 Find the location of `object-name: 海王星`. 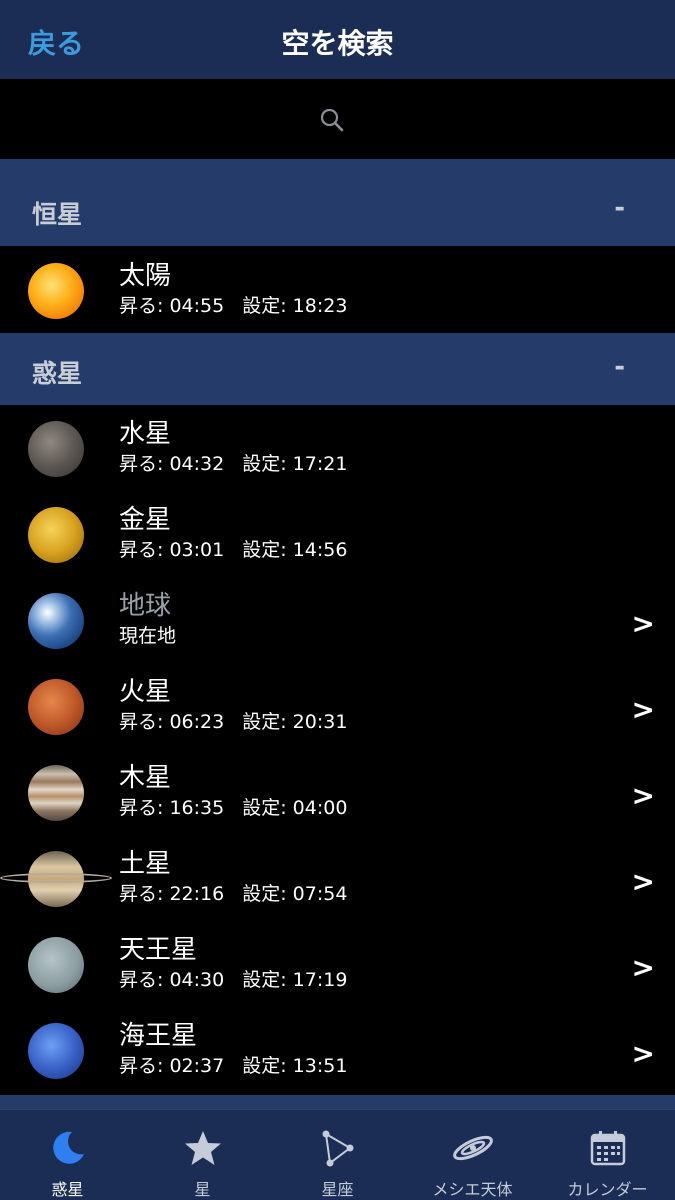

object-name: 海王星 is located at coordinates (158, 1036).